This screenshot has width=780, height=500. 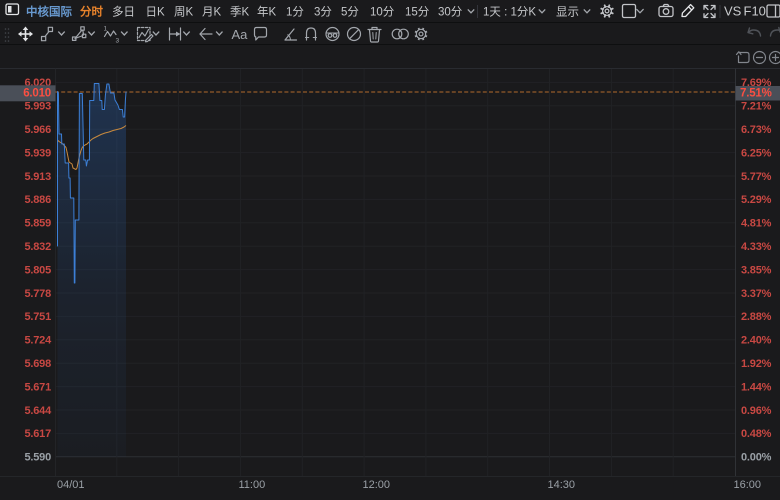 What do you see at coordinates (37, 317) in the screenshot?
I see `svg-text: 5.751` at bounding box center [37, 317].